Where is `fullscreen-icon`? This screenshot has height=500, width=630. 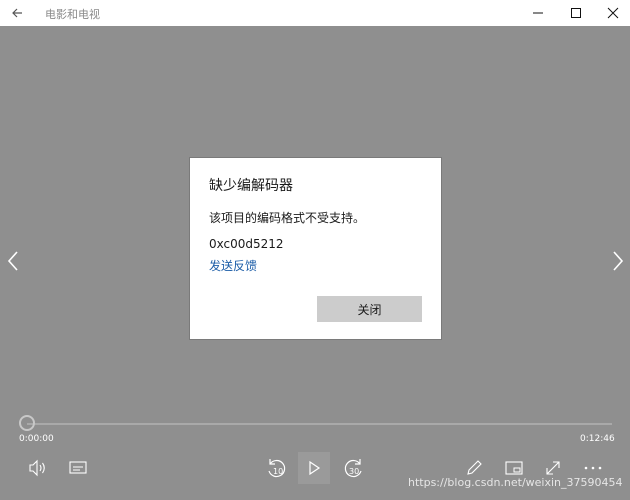
fullscreen-icon is located at coordinates (553, 468).